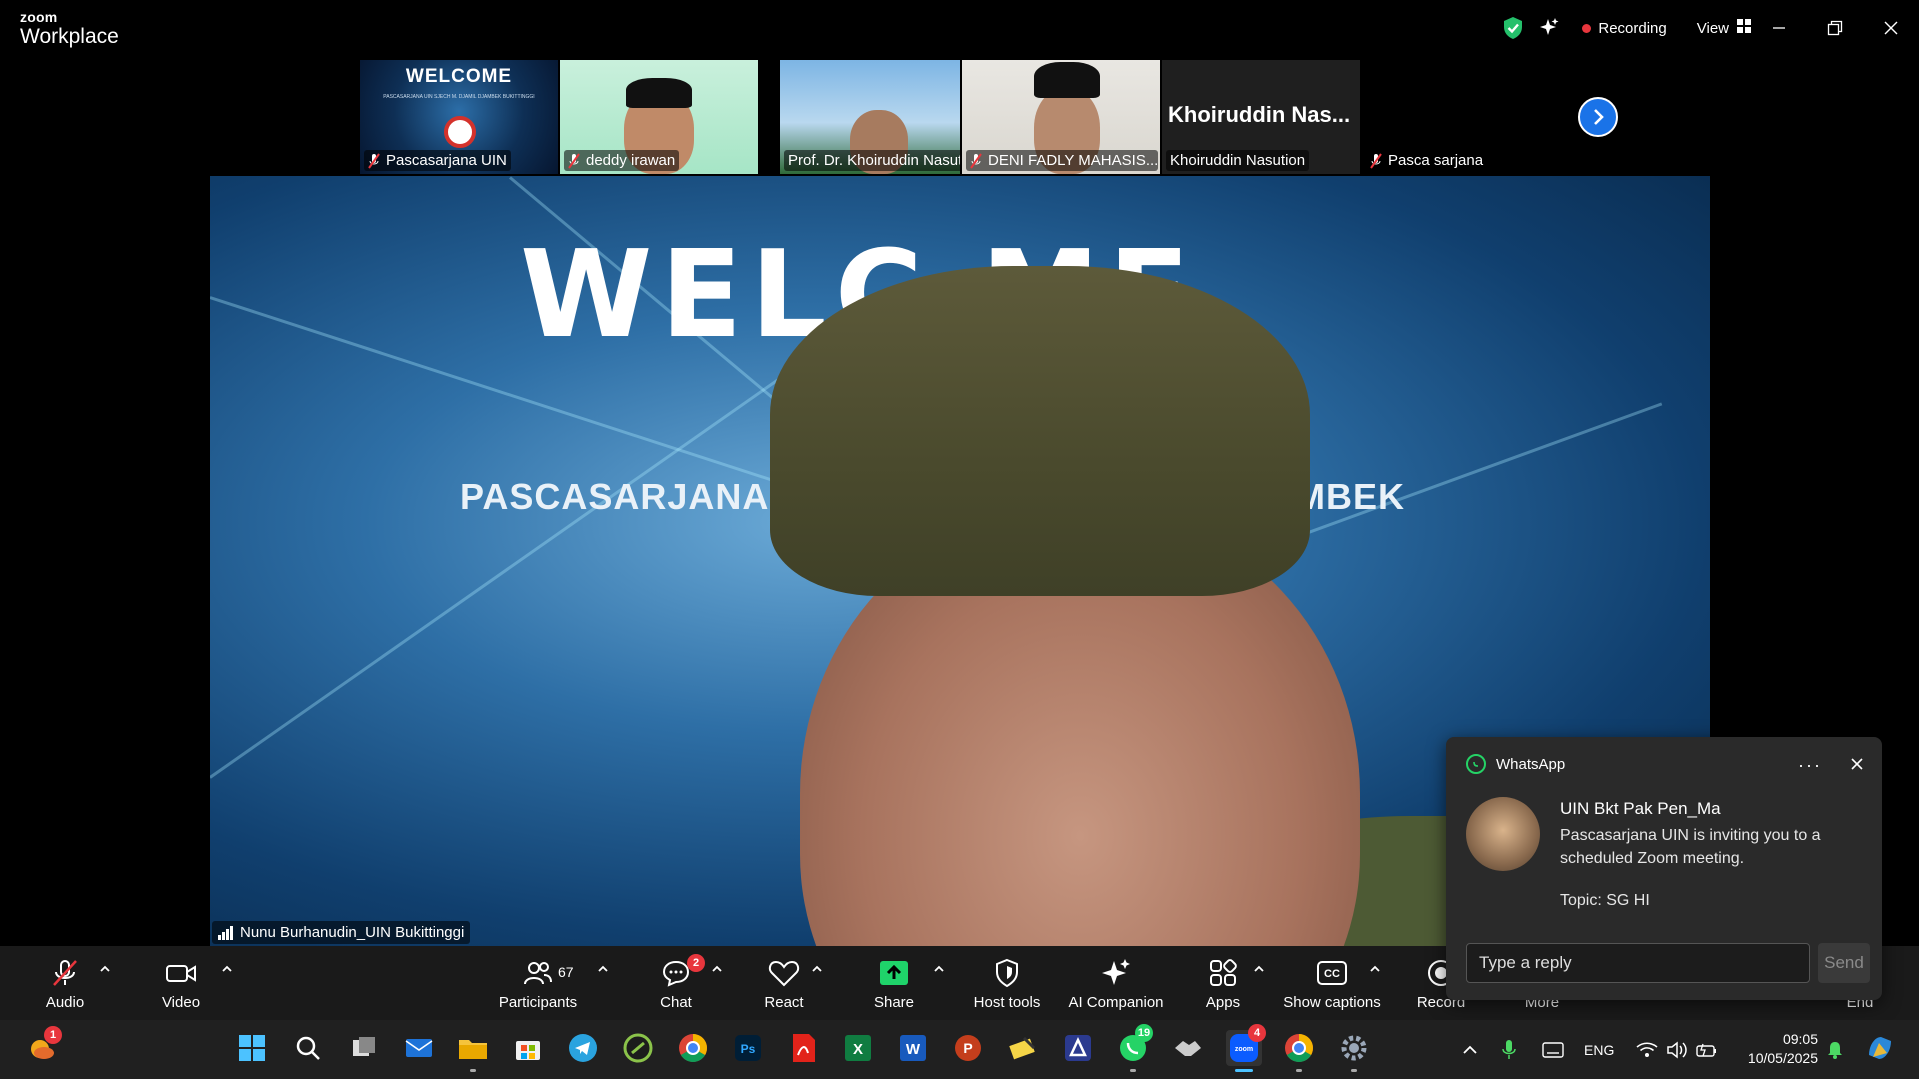  Describe the element at coordinates (1461, 117) in the screenshot. I see `participant-tile: Pasca sarjana` at that location.